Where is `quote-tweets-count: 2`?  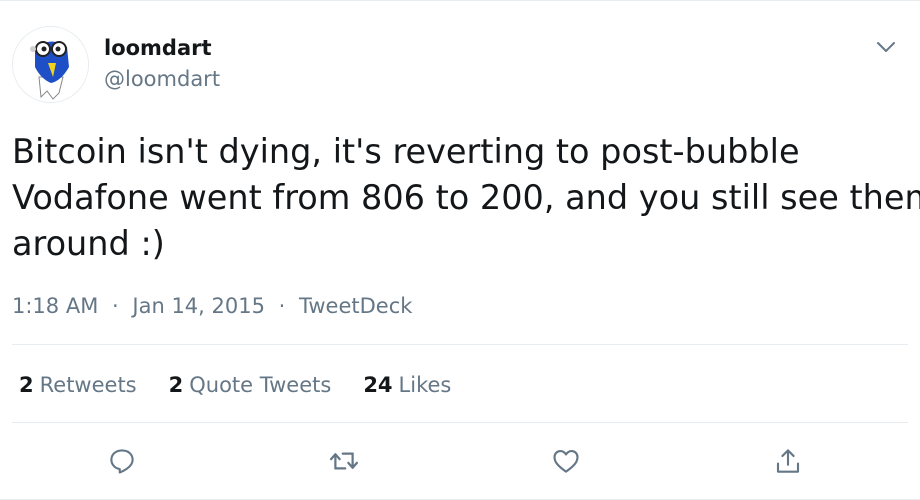
quote-tweets-count: 2 is located at coordinates (176, 385).